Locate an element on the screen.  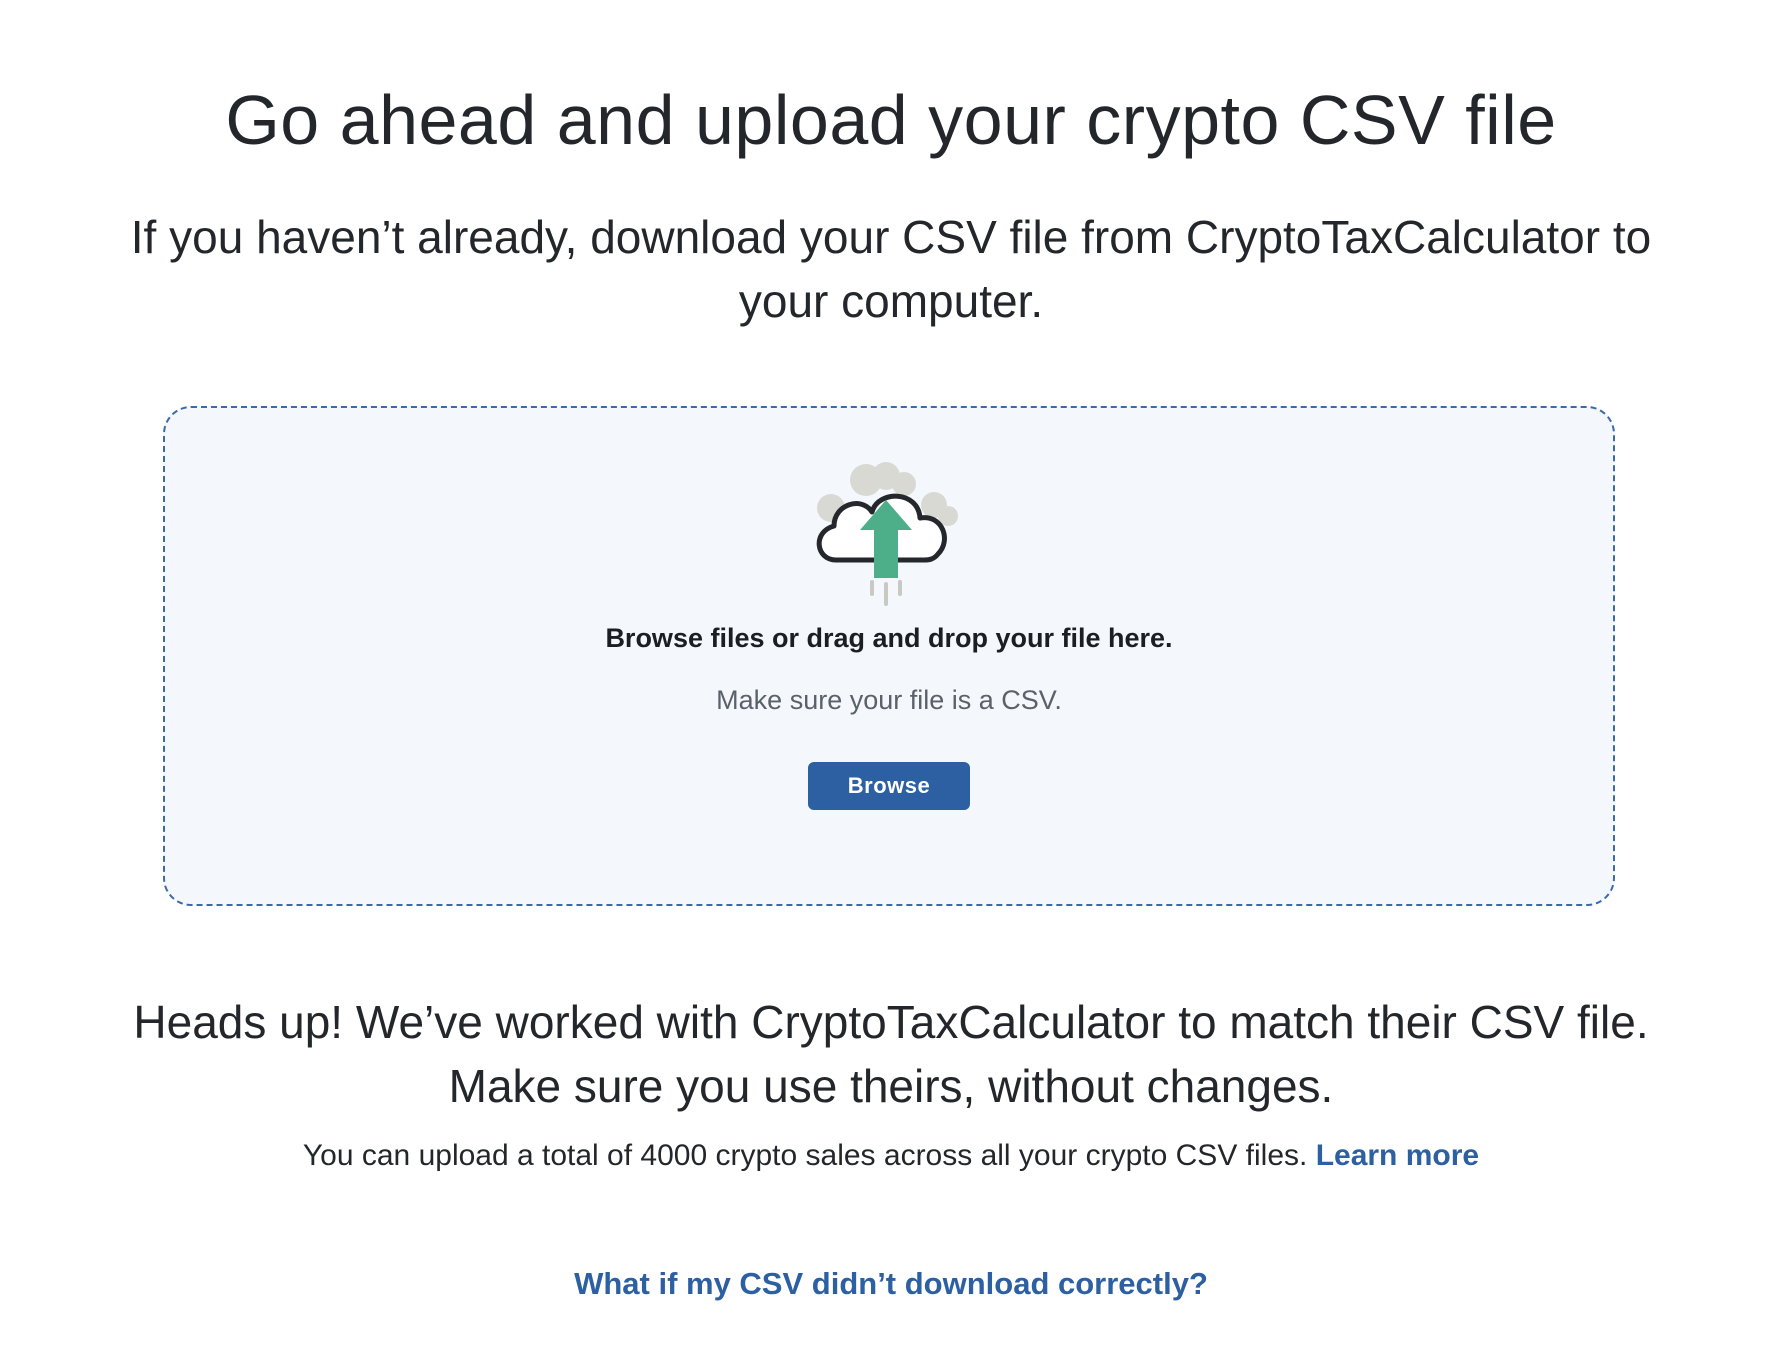
cloud-upload-icon is located at coordinates (887, 534).